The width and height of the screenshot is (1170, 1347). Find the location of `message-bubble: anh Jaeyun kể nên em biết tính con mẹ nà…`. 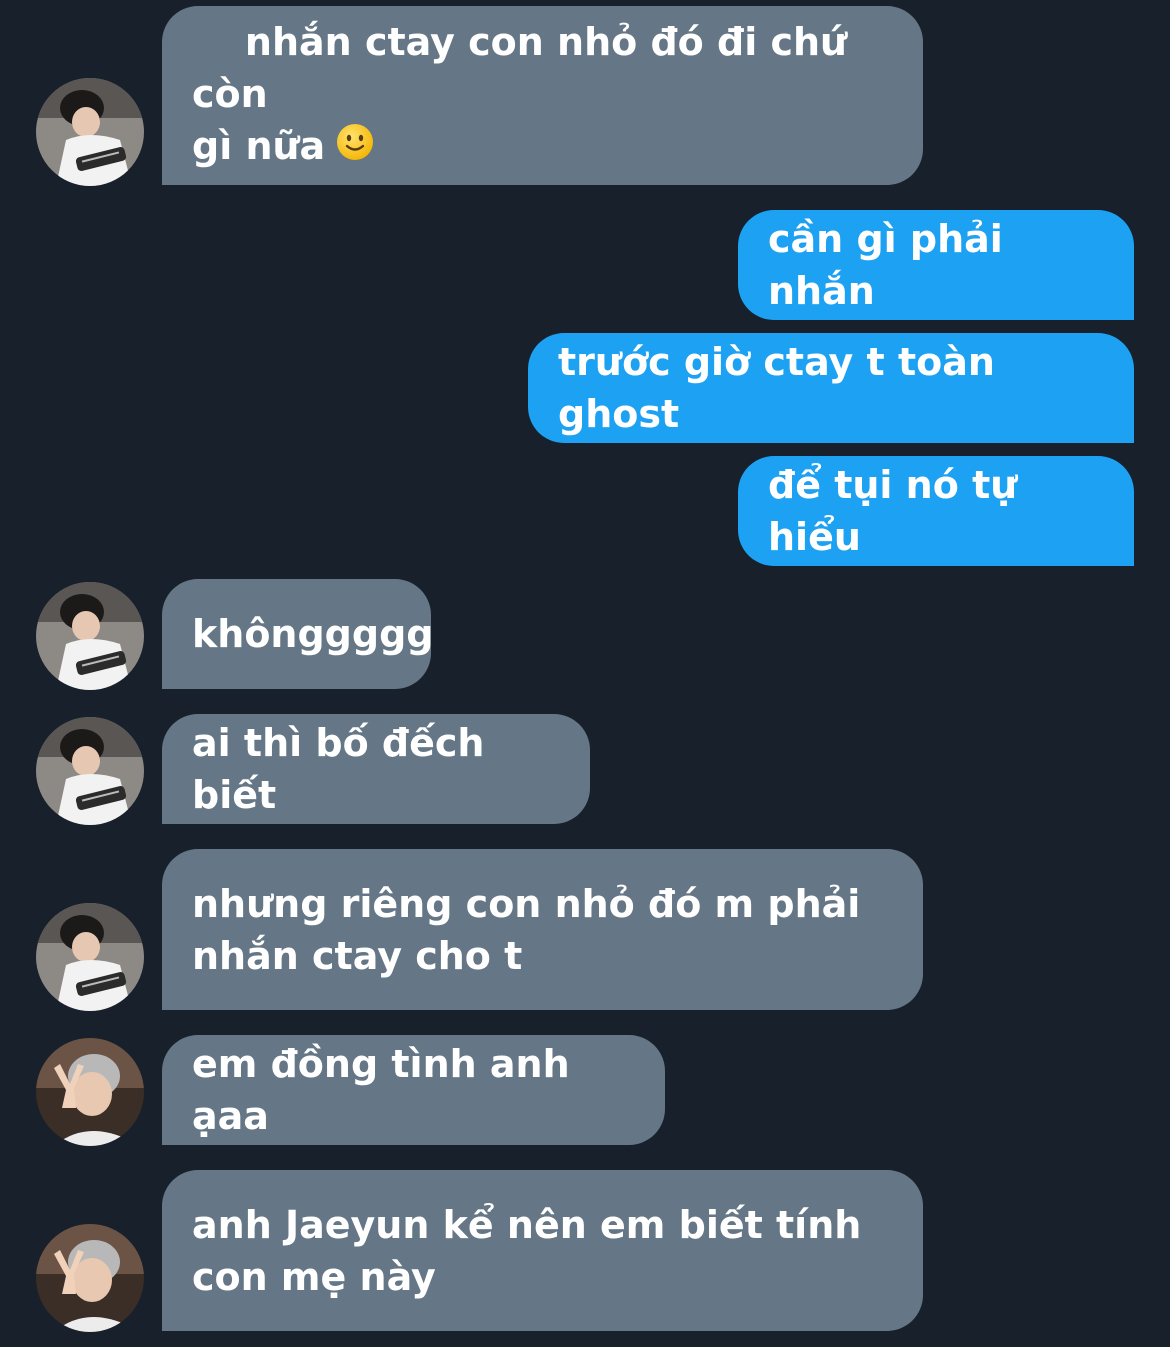

message-bubble: anh Jaeyun kể nên em biết tính con mẹ nà… is located at coordinates (542, 1250).